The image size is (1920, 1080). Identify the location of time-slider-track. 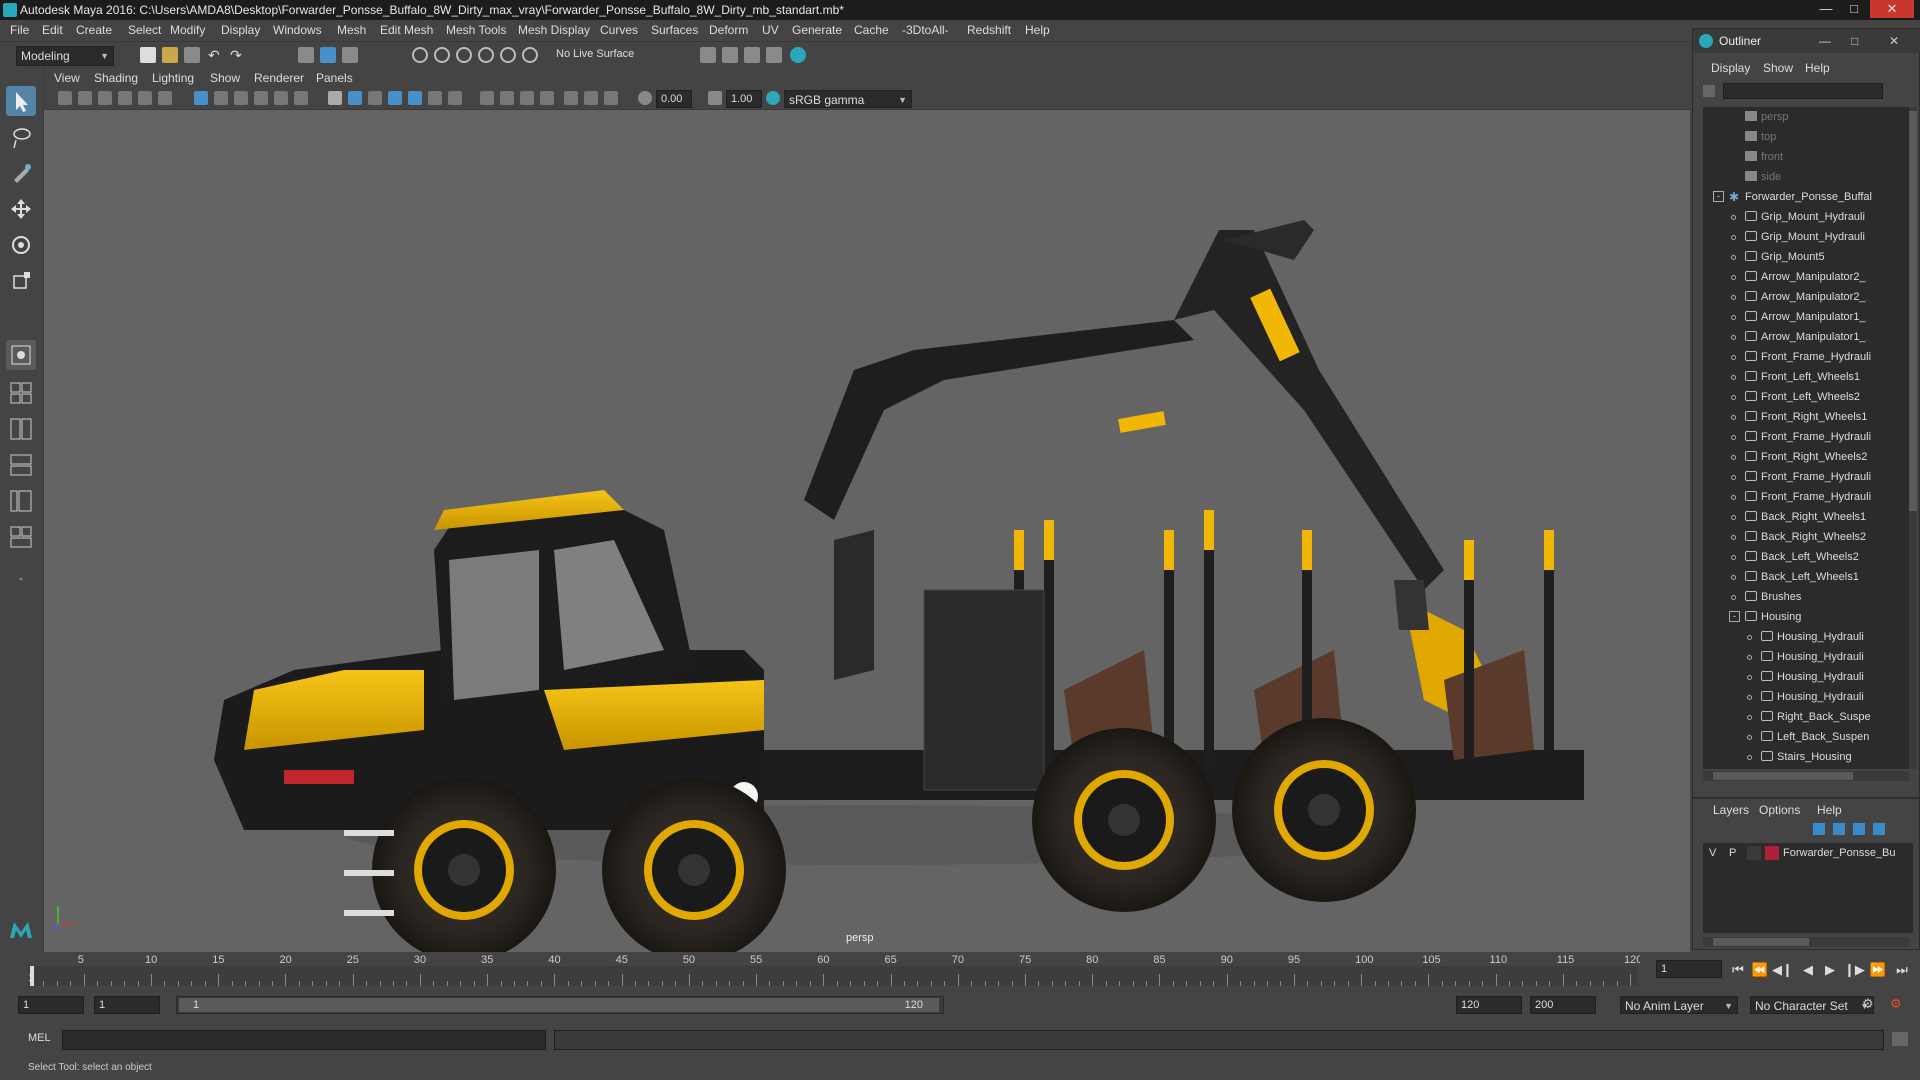
(833, 976).